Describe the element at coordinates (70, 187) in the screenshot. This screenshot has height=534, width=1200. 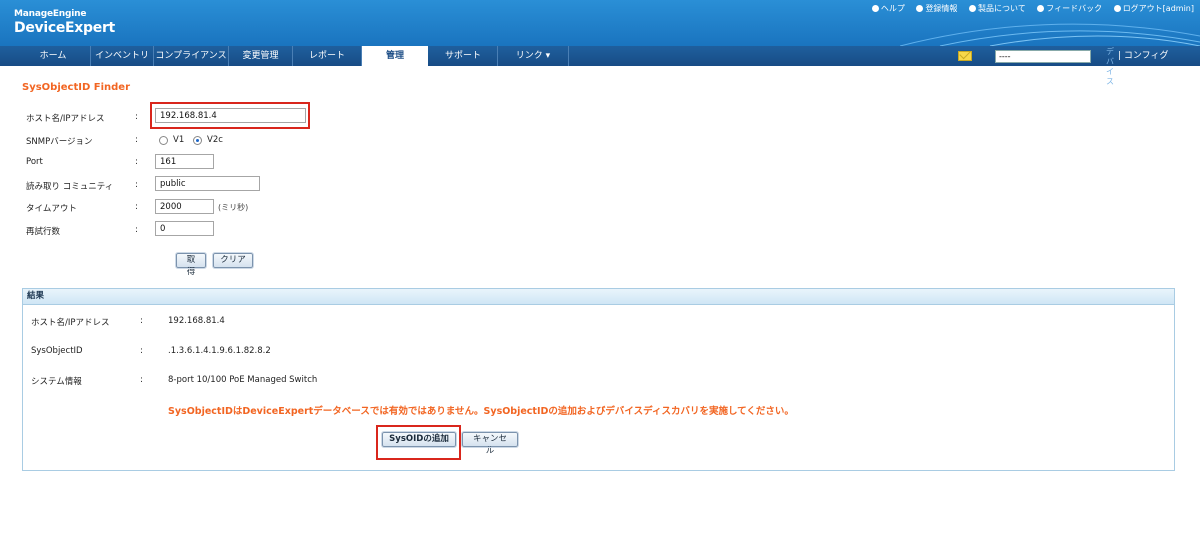
I see `community-label: 読み取り コミュニティ` at that location.